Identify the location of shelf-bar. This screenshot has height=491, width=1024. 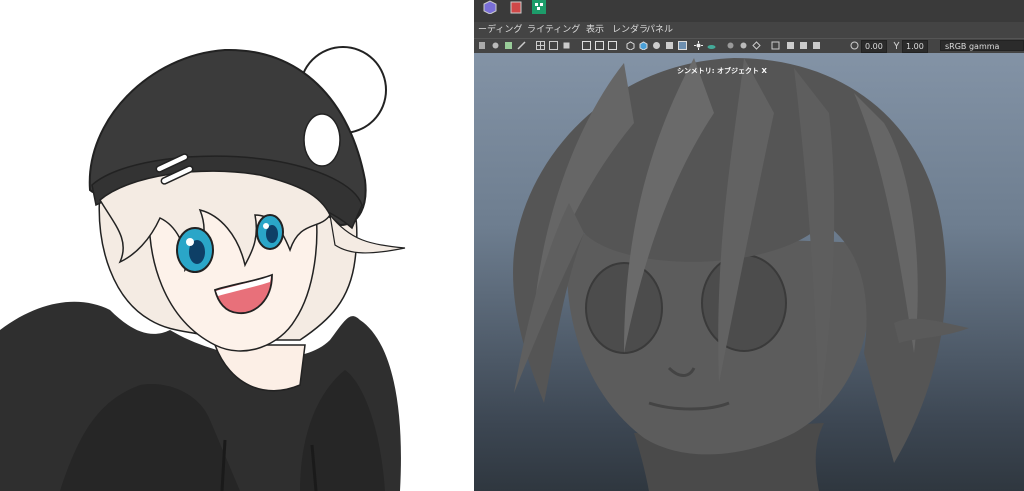
(749, 11).